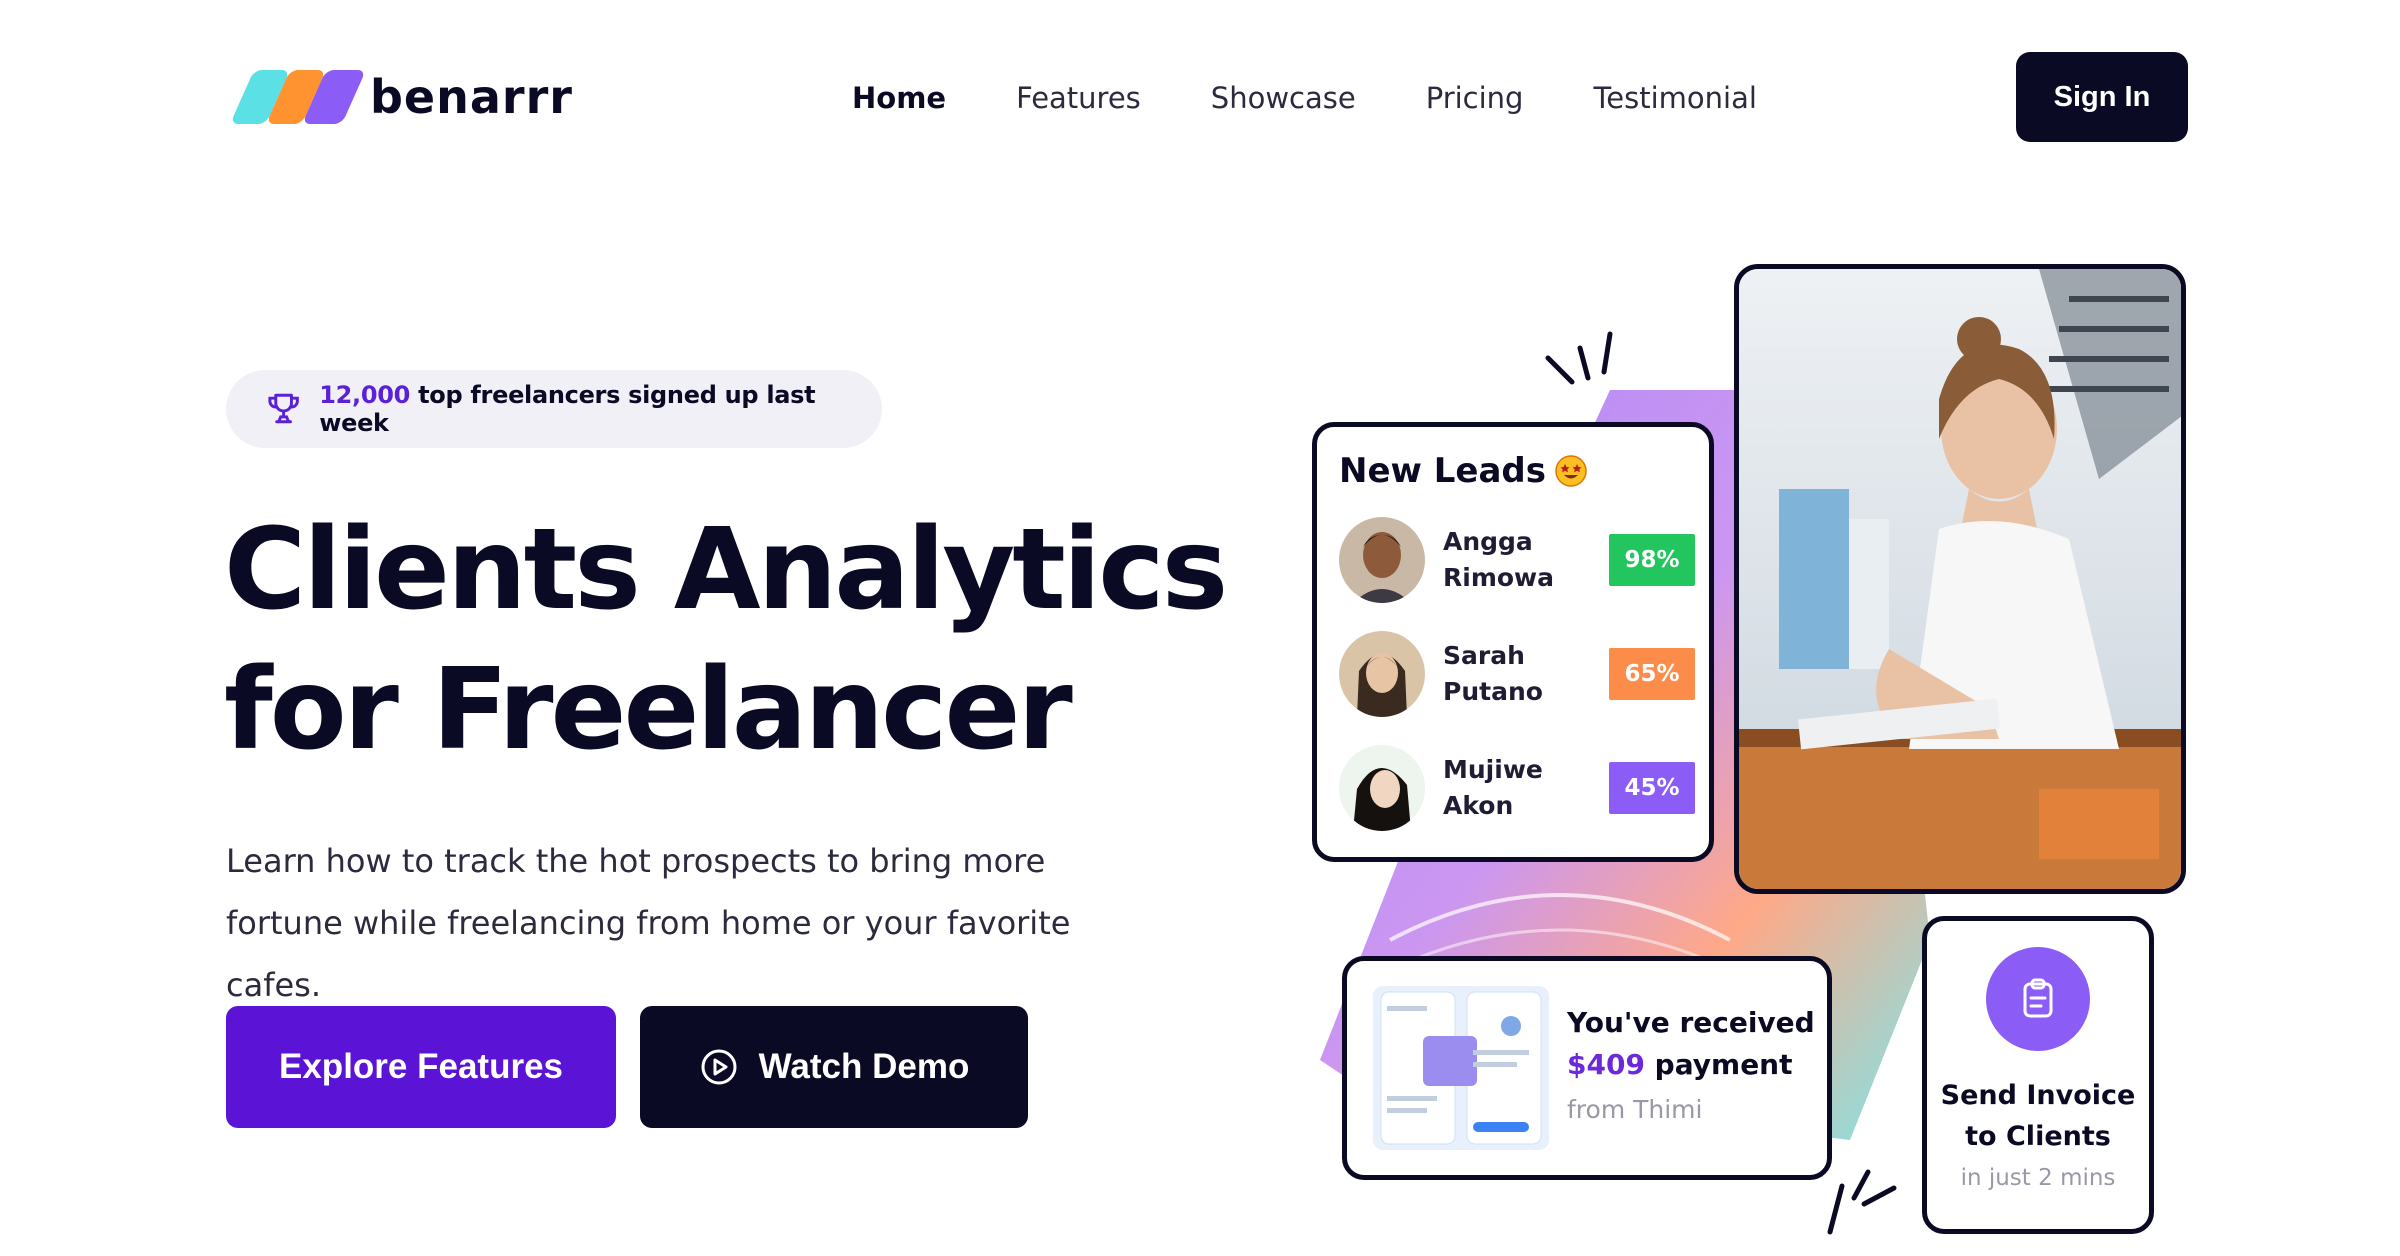  I want to click on lead-score-badge: 45%, so click(1652, 788).